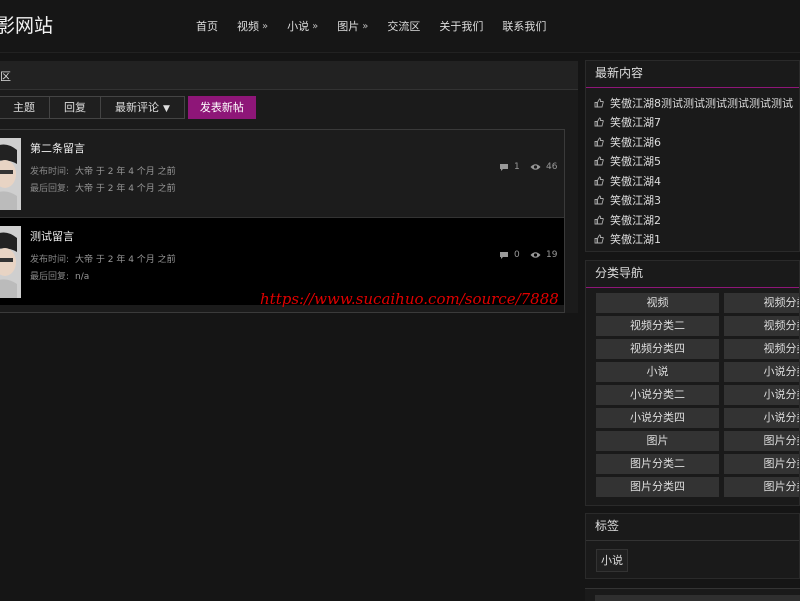  Describe the element at coordinates (248, 26) in the screenshot. I see `nav-label: 视频` at that location.